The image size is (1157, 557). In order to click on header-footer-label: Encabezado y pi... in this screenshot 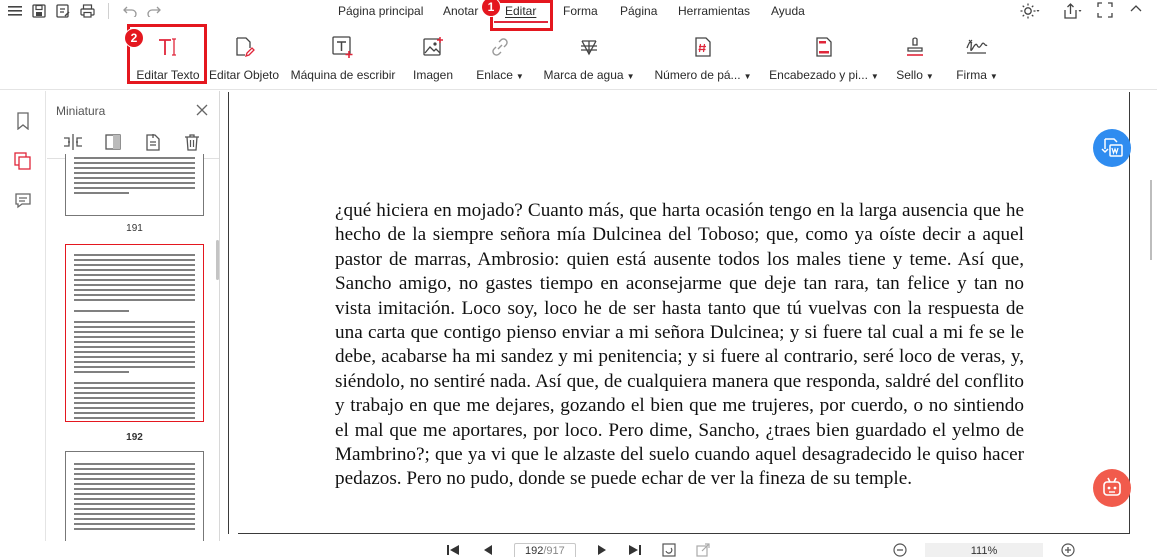, I will do `click(818, 75)`.